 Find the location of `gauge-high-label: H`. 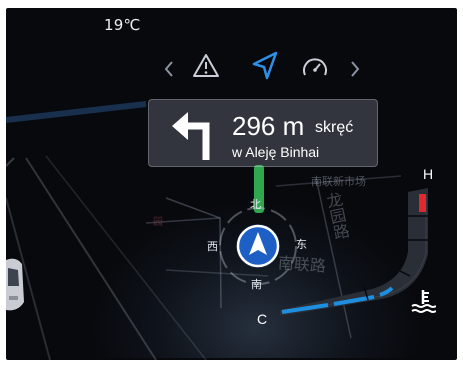

gauge-high-label: H is located at coordinates (428, 174).